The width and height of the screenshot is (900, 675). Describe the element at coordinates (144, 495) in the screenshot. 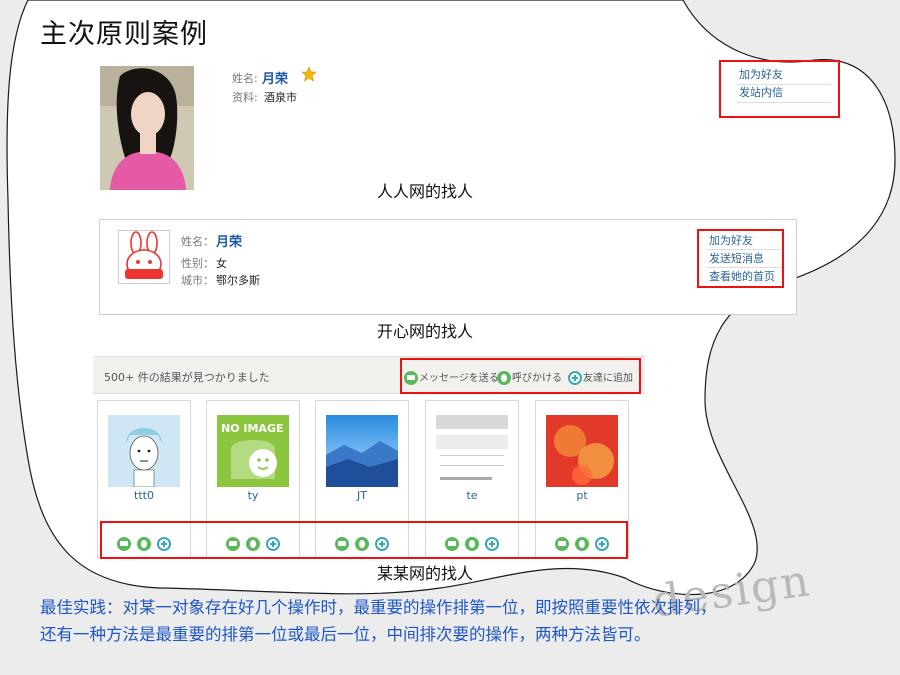

I see `user-name-link: ttt0` at that location.